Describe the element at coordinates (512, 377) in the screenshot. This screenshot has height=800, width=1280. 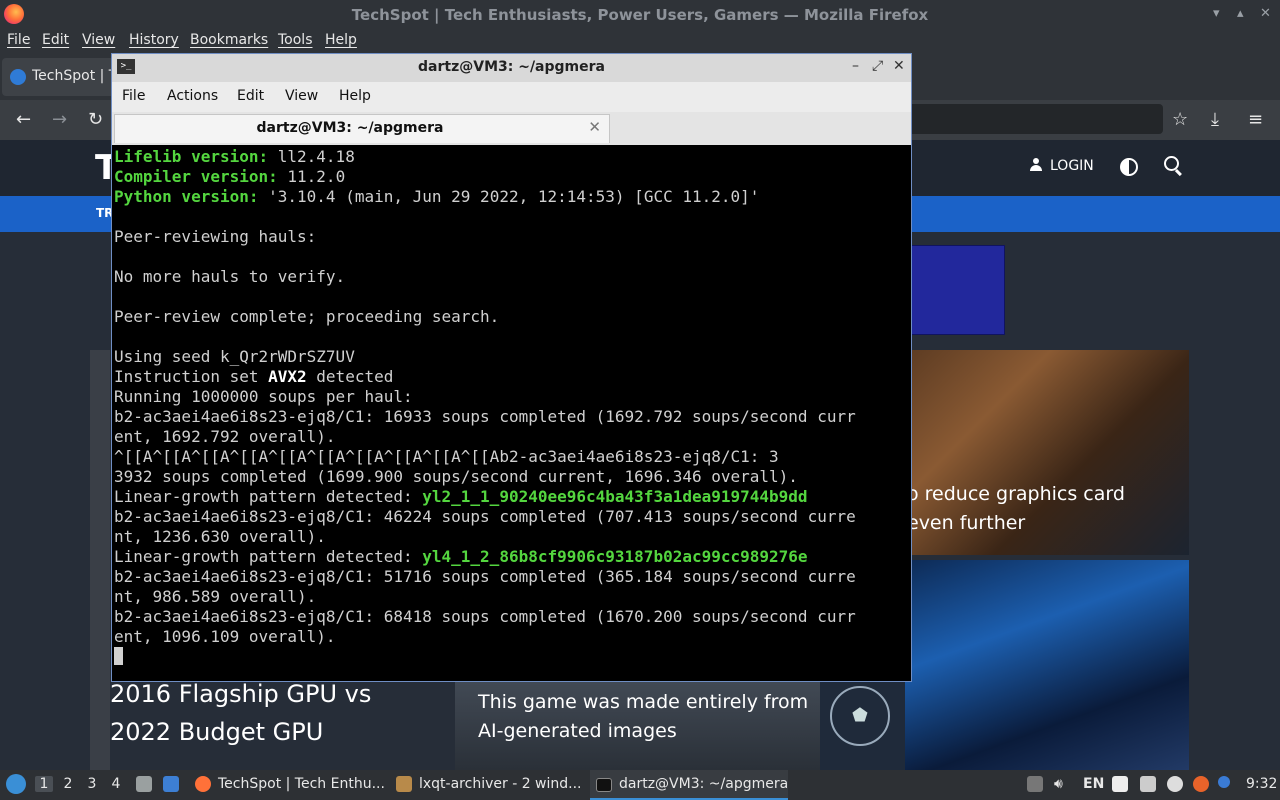
I see `terminal-line: Instruction set AVX2 detected` at that location.